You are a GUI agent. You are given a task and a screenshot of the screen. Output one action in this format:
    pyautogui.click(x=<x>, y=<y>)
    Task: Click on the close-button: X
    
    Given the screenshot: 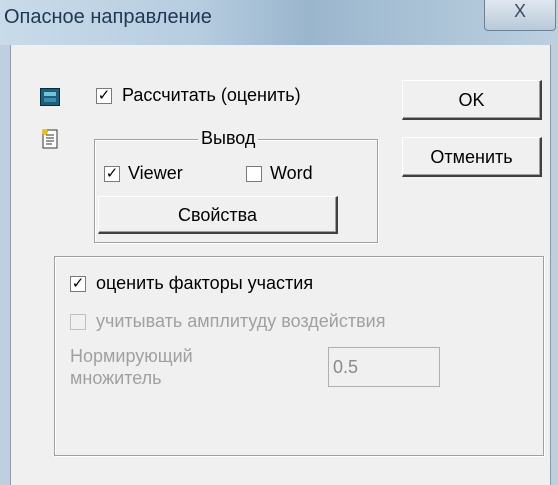 What is the action you would take?
    pyautogui.click(x=520, y=15)
    